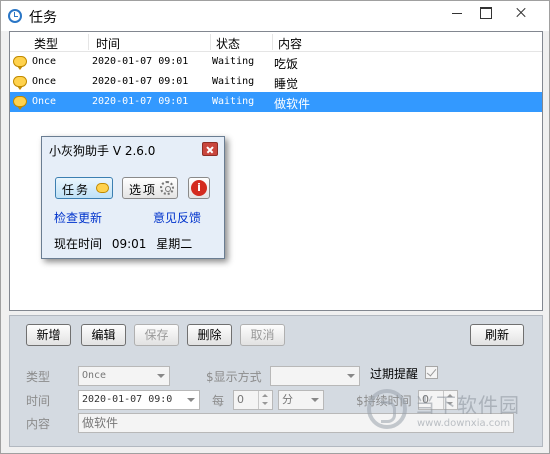 This screenshot has height=454, width=550. Describe the element at coordinates (286, 84) in the screenshot. I see `row-content: 睡觉` at that location.